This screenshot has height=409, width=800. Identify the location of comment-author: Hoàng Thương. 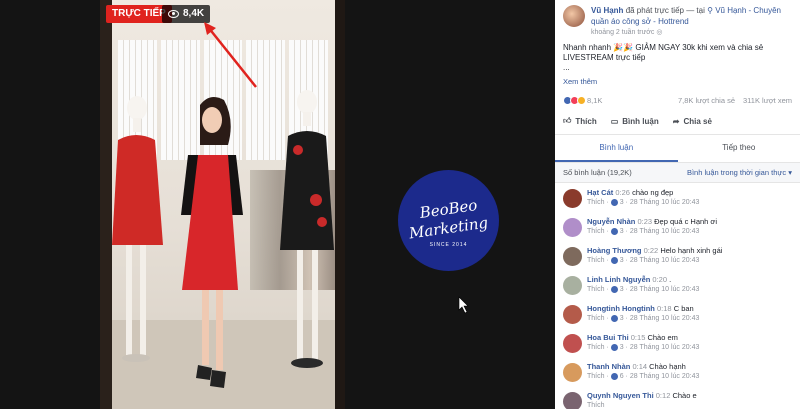
(614, 250).